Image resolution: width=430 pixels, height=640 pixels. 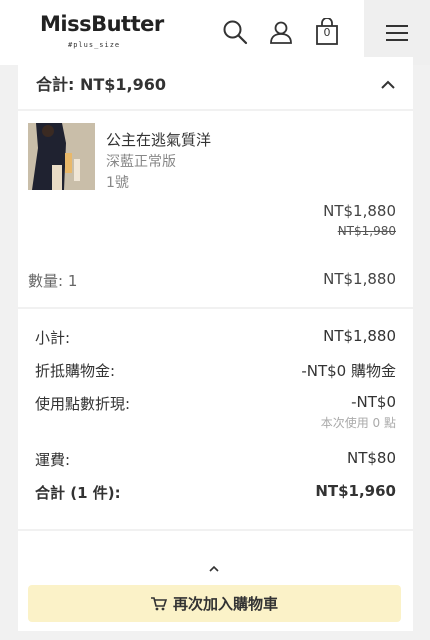 I want to click on original-price: NT$1,980, so click(x=366, y=231).